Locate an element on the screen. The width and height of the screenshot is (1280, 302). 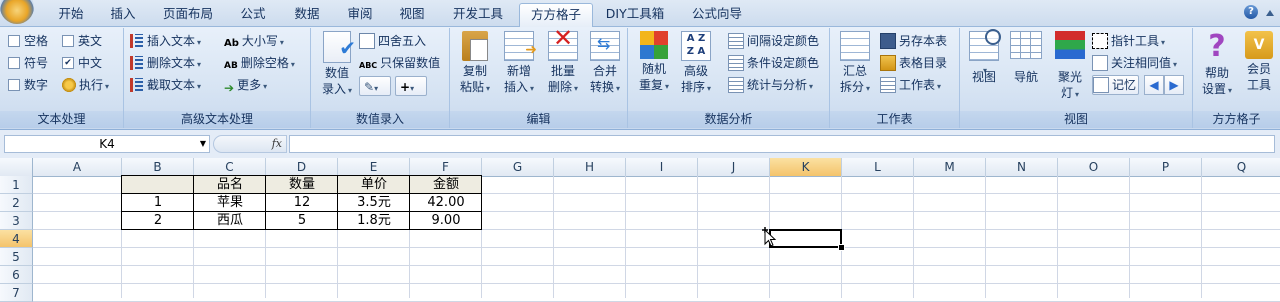
column-header-c: C is located at coordinates (230, 167).